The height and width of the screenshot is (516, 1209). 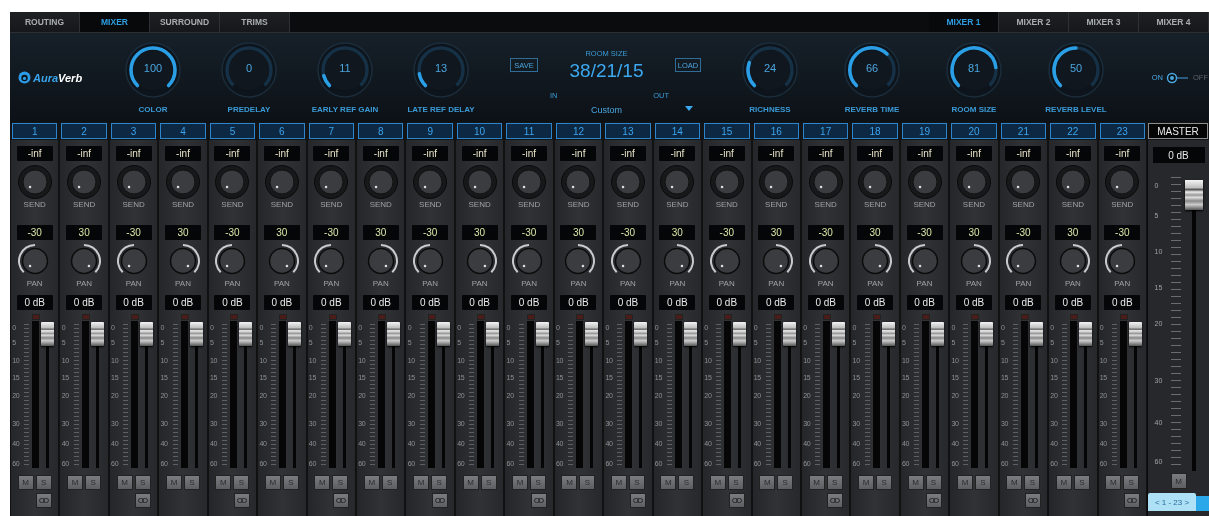 What do you see at coordinates (58, 77) in the screenshot?
I see `logo-text: AuraVerb` at bounding box center [58, 77].